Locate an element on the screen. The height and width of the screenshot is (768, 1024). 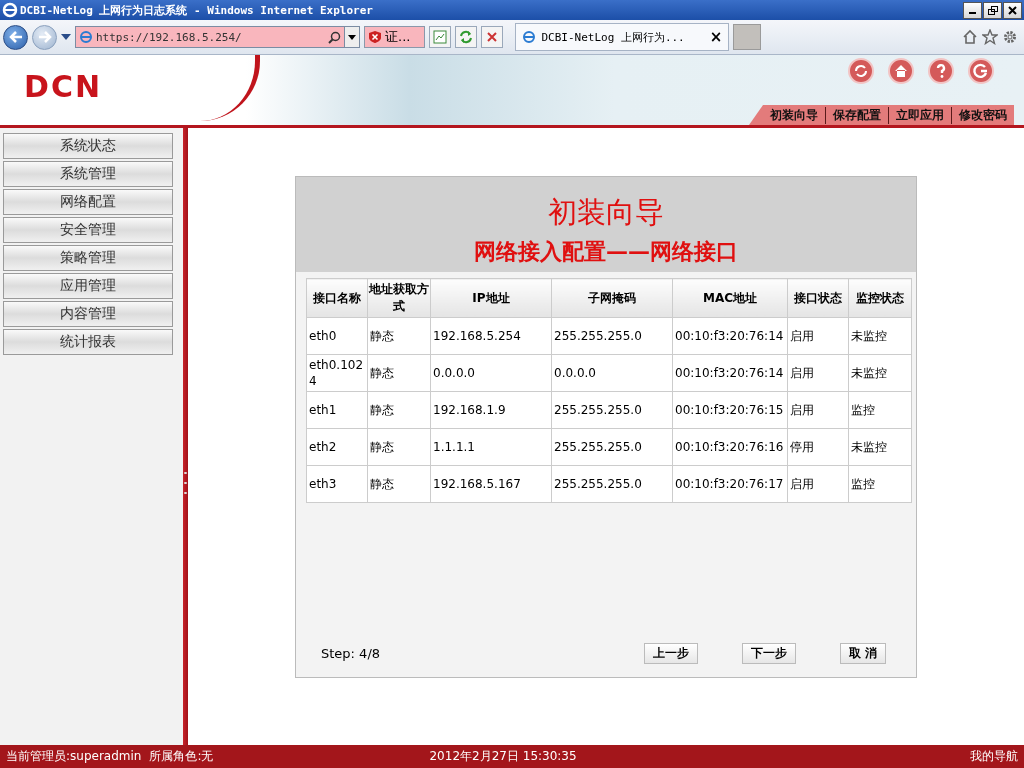
home-icon is located at coordinates (970, 37).